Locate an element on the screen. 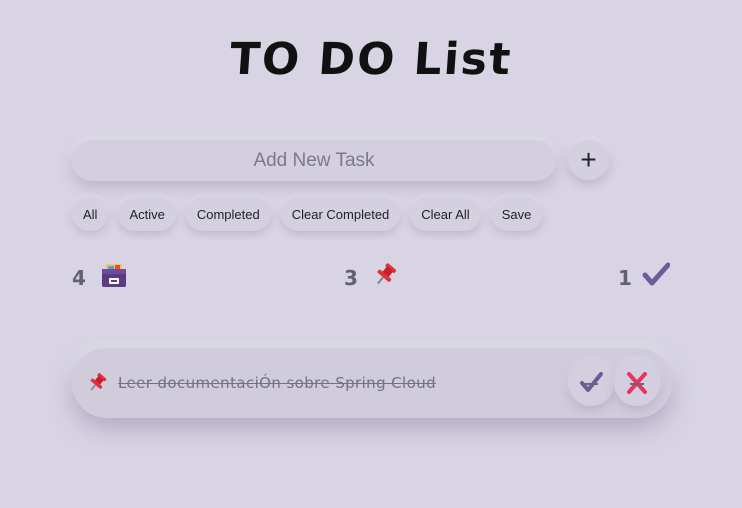 This screenshot has width=742, height=508. task-text: Leer documentaciÓn sobre Spring Cloud is located at coordinates (277, 383).